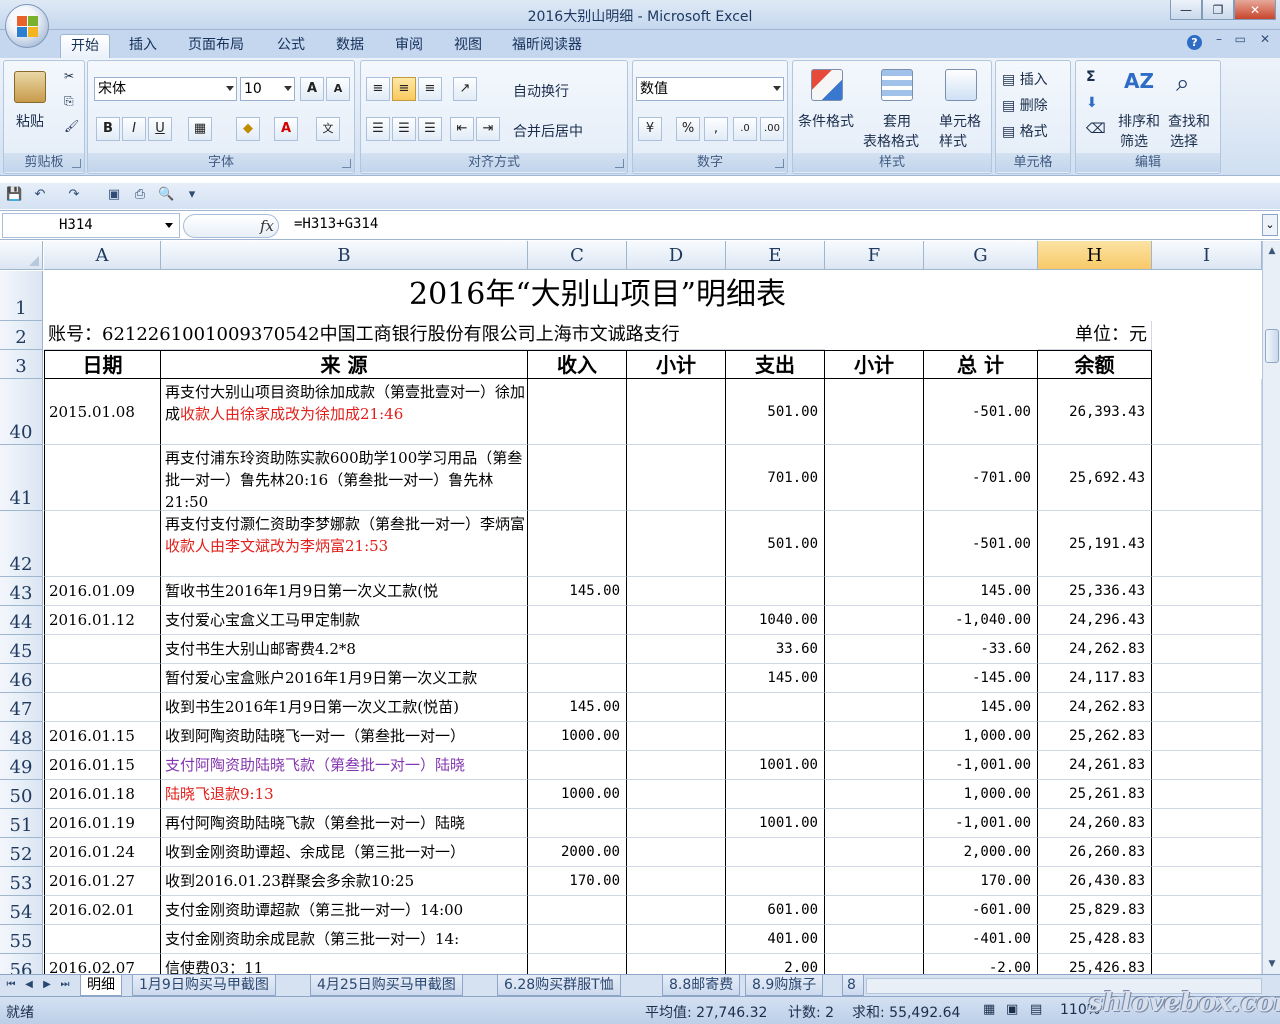 The image size is (1280, 1024). I want to click on increase-decimal-button: .0, so click(745, 129).